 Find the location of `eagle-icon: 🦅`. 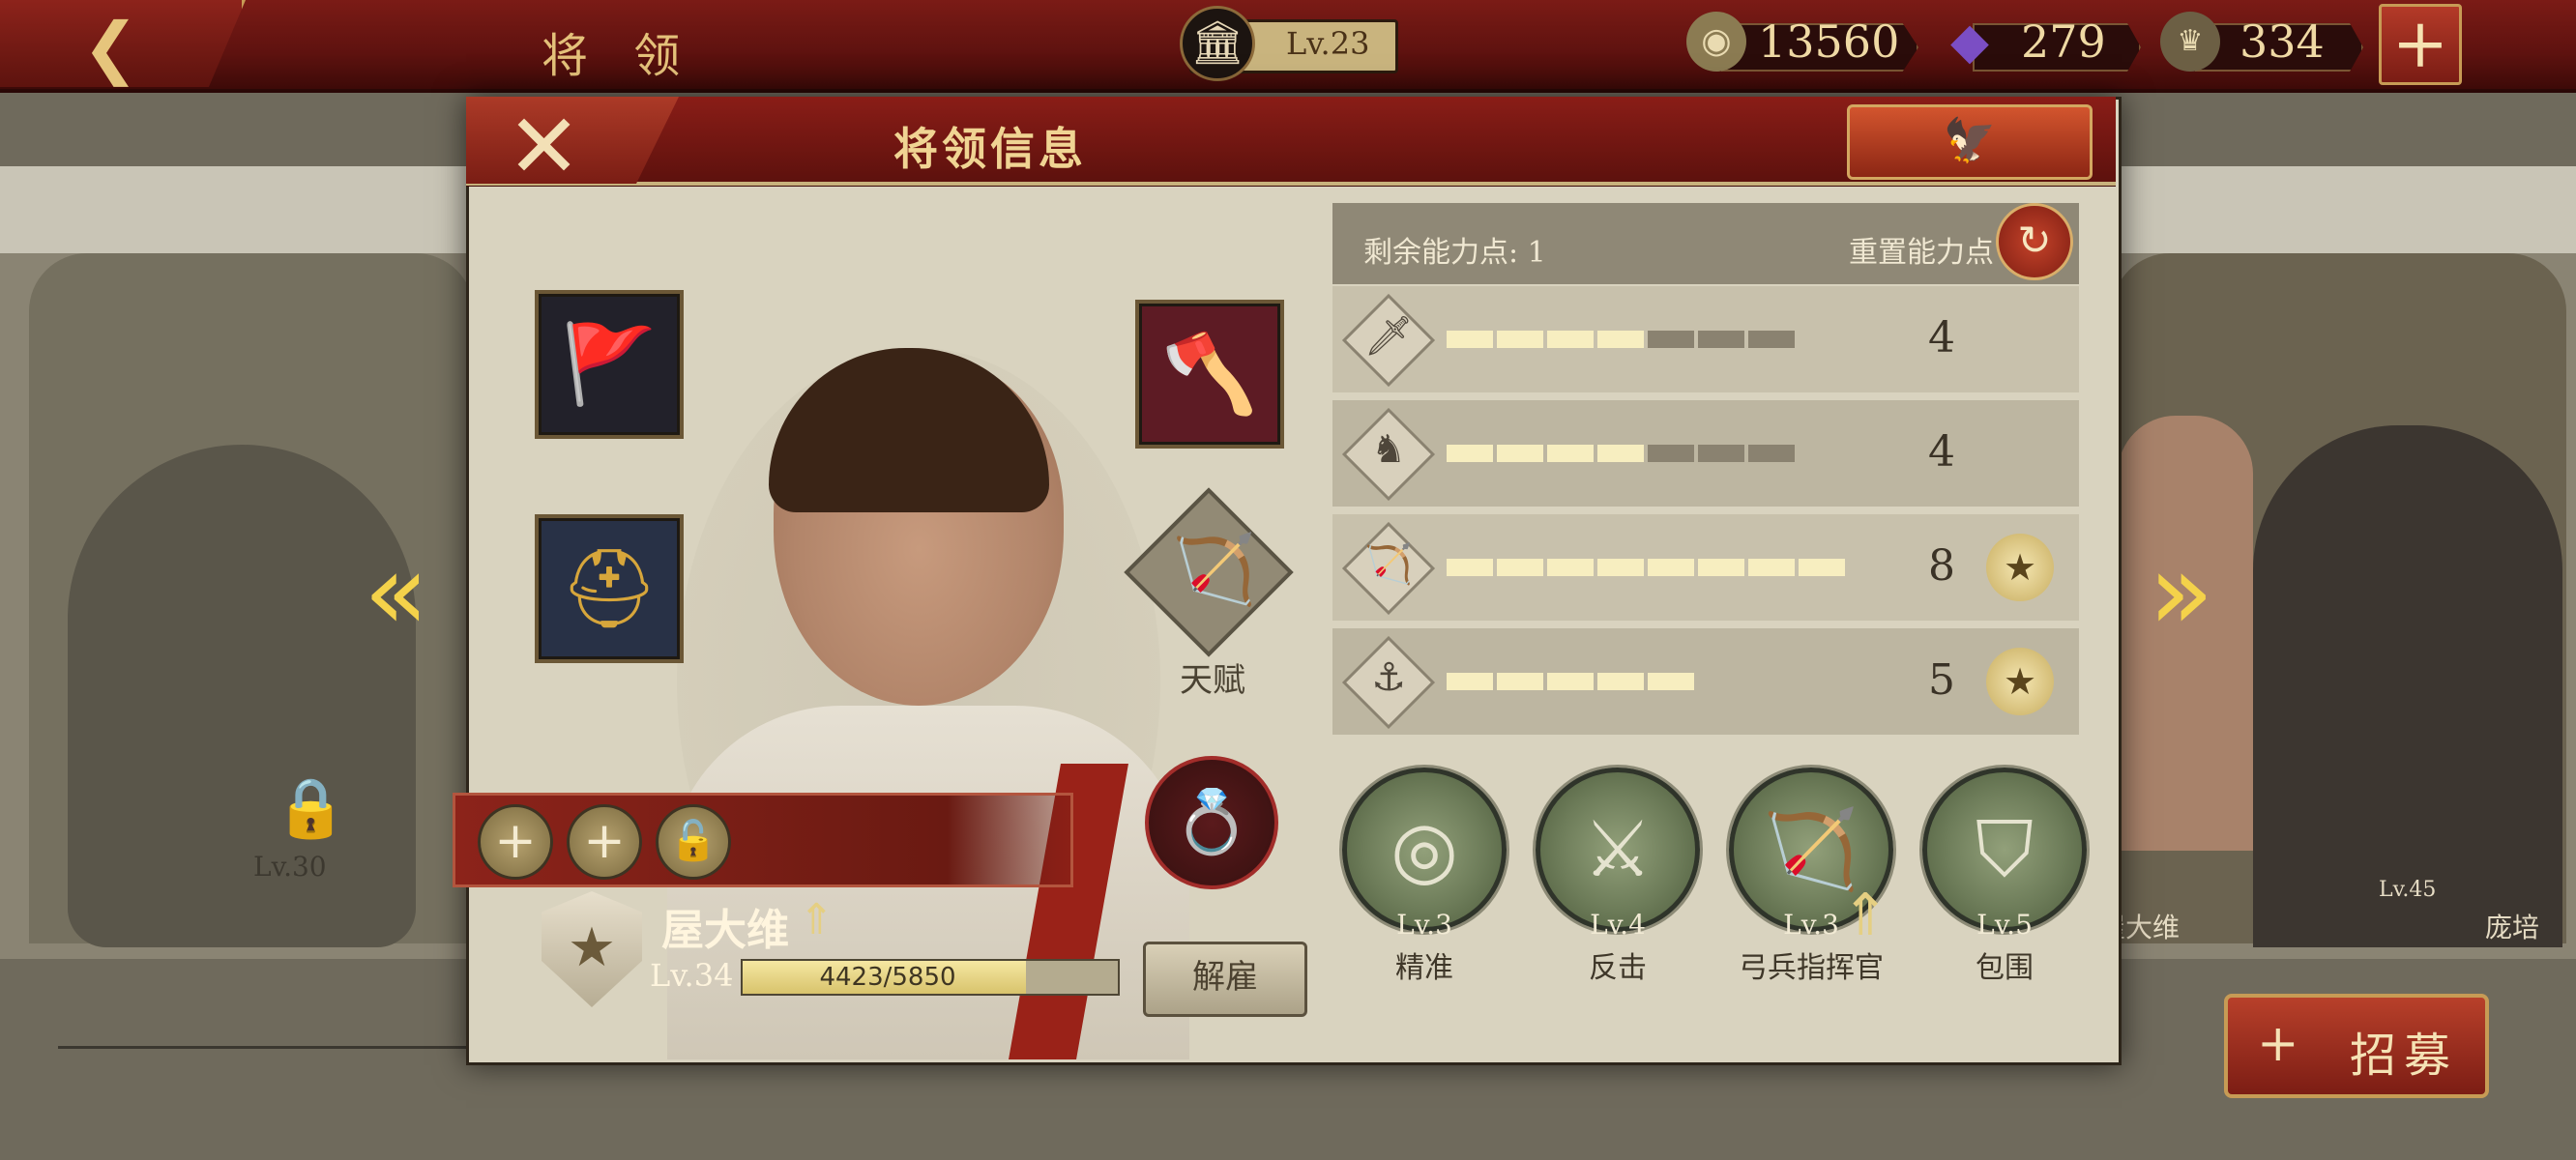

eagle-icon: 🦅 is located at coordinates (1970, 141).